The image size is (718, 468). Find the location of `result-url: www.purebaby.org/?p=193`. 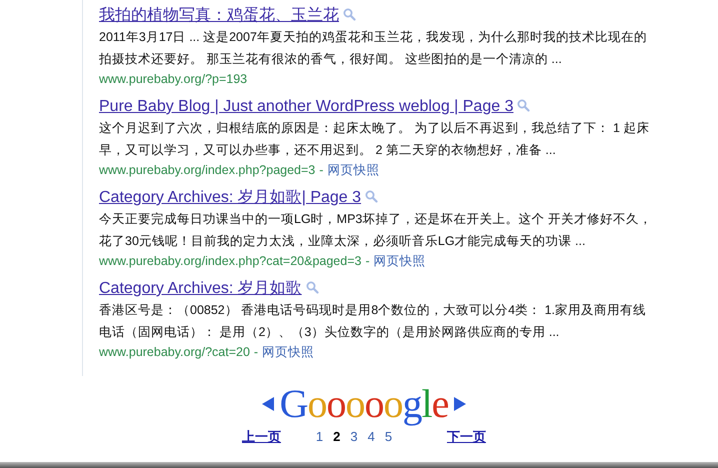

result-url: www.purebaby.org/?p=193 is located at coordinates (173, 79).